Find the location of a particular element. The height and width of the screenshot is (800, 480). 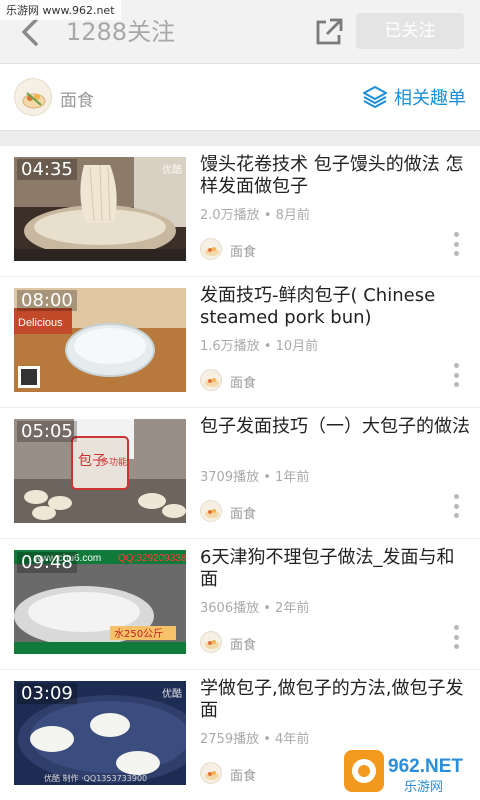

topic-row: 面食 相关趣单 is located at coordinates (240, 97).